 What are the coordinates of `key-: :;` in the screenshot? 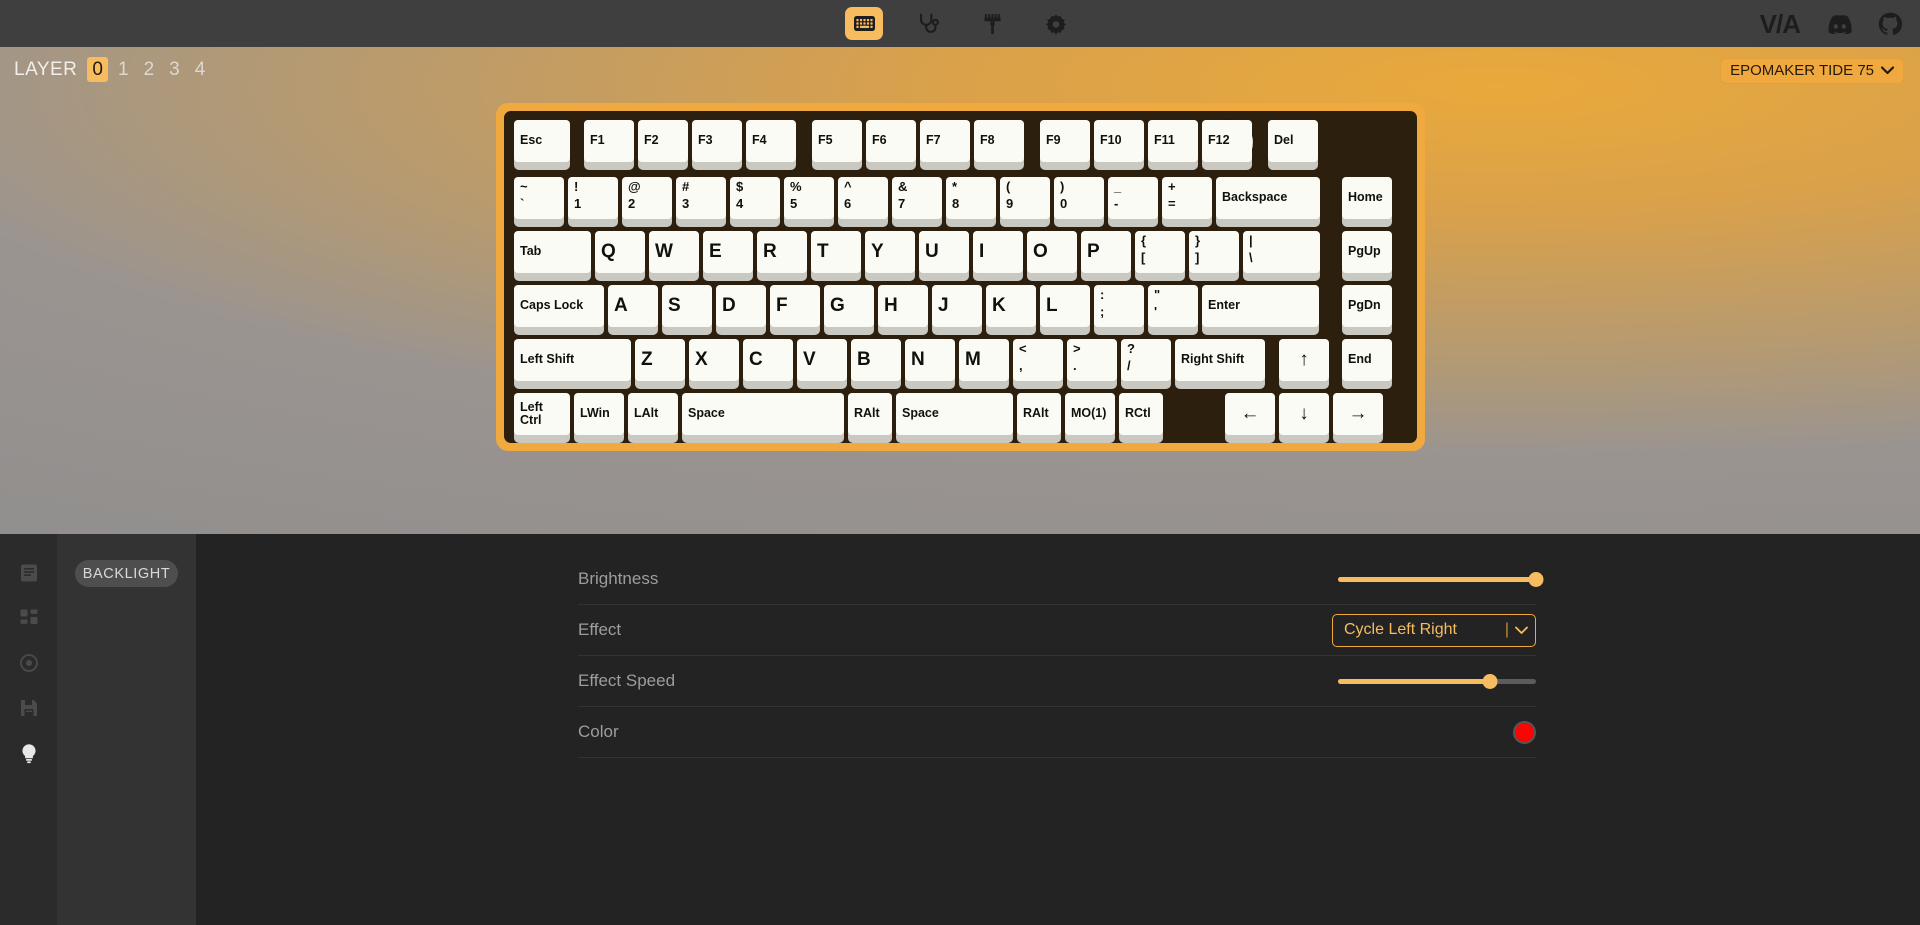 It's located at (1119, 310).